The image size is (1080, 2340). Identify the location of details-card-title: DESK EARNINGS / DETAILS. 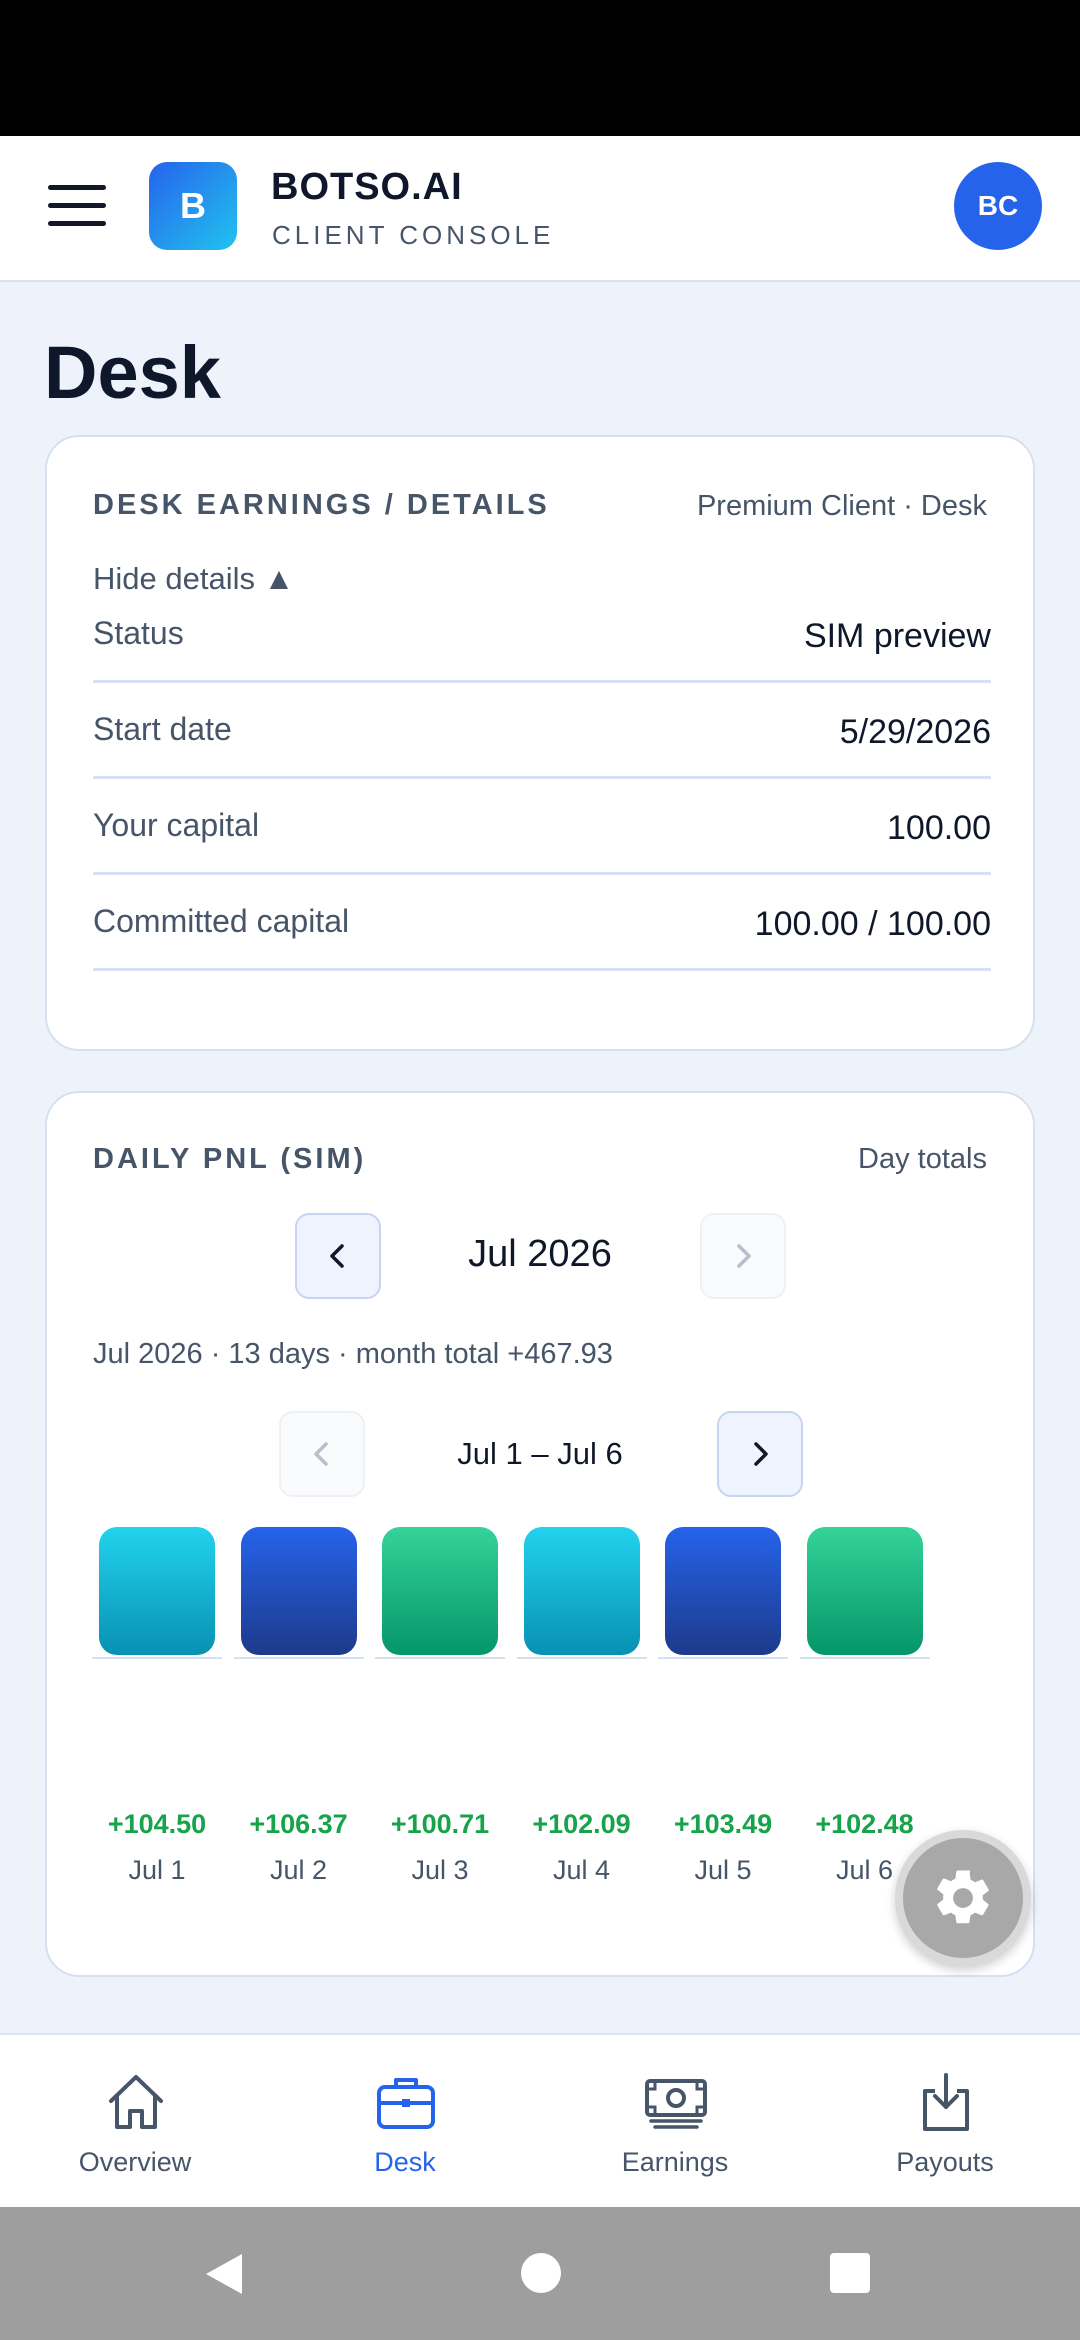
(321, 505).